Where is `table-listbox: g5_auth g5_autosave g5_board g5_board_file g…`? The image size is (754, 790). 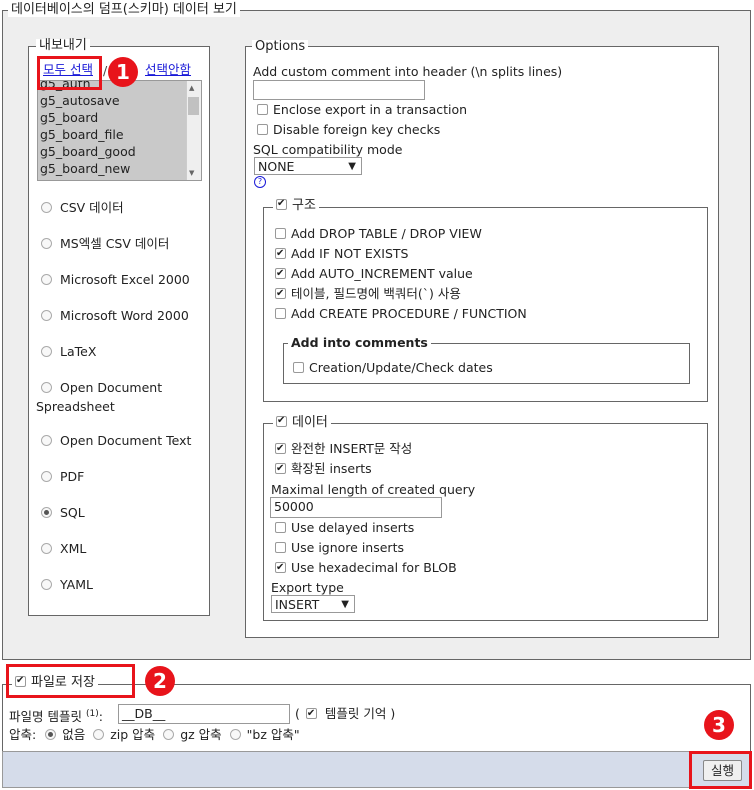
table-listbox: g5_auth g5_autosave g5_board g5_board_file g… is located at coordinates (119, 130).